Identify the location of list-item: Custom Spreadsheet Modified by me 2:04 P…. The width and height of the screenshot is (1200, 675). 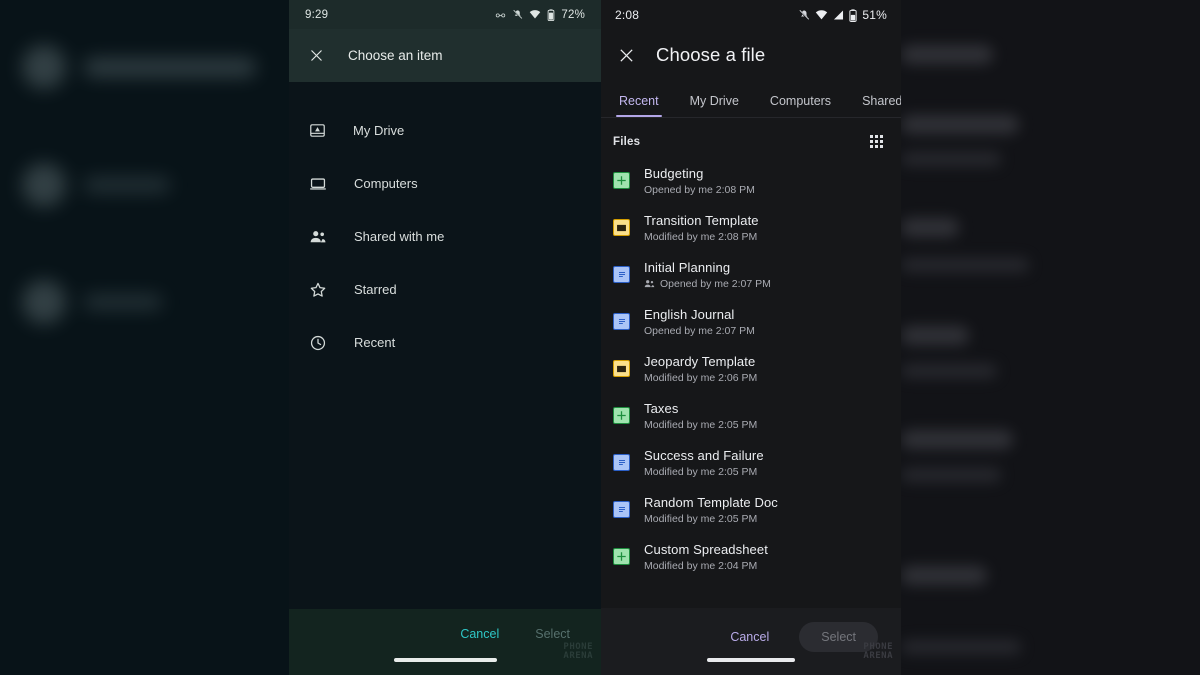
(751, 556).